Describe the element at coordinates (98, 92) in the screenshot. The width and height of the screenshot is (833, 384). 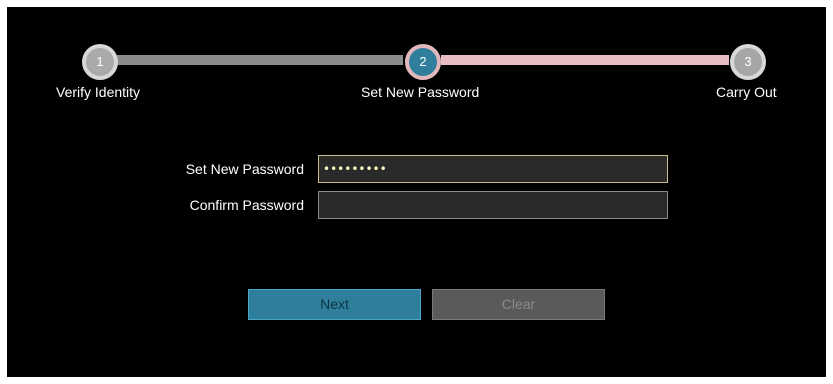
I see `step-1-label: Verify Identity` at that location.